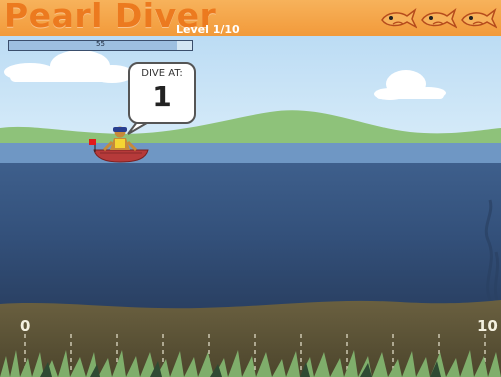 The image size is (501, 377). Describe the element at coordinates (250, 18) in the screenshot. I see `header-bar: Pearl Diver Level 1/10` at that location.